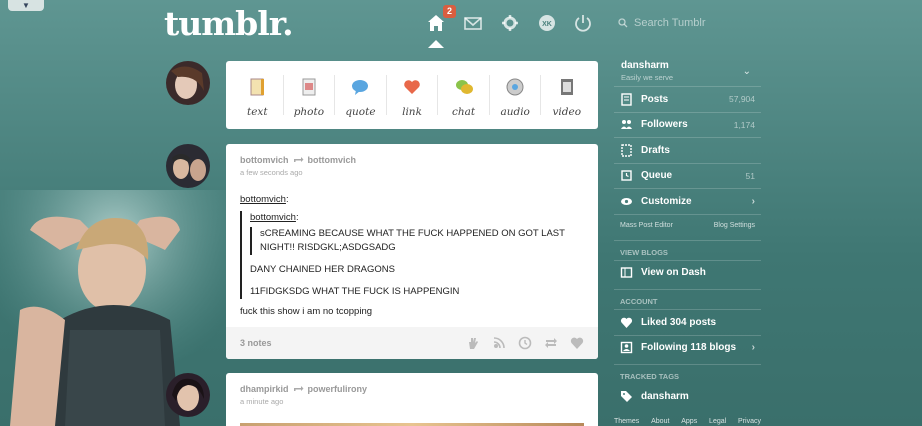  I want to click on post-timestamp: a few seconds ago, so click(412, 171).